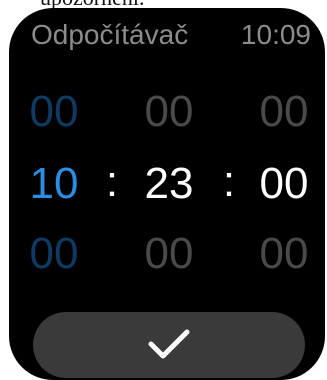 This screenshot has height=380, width=327. Describe the element at coordinates (284, 112) in the screenshot. I see `seconds-previous: 00` at that location.